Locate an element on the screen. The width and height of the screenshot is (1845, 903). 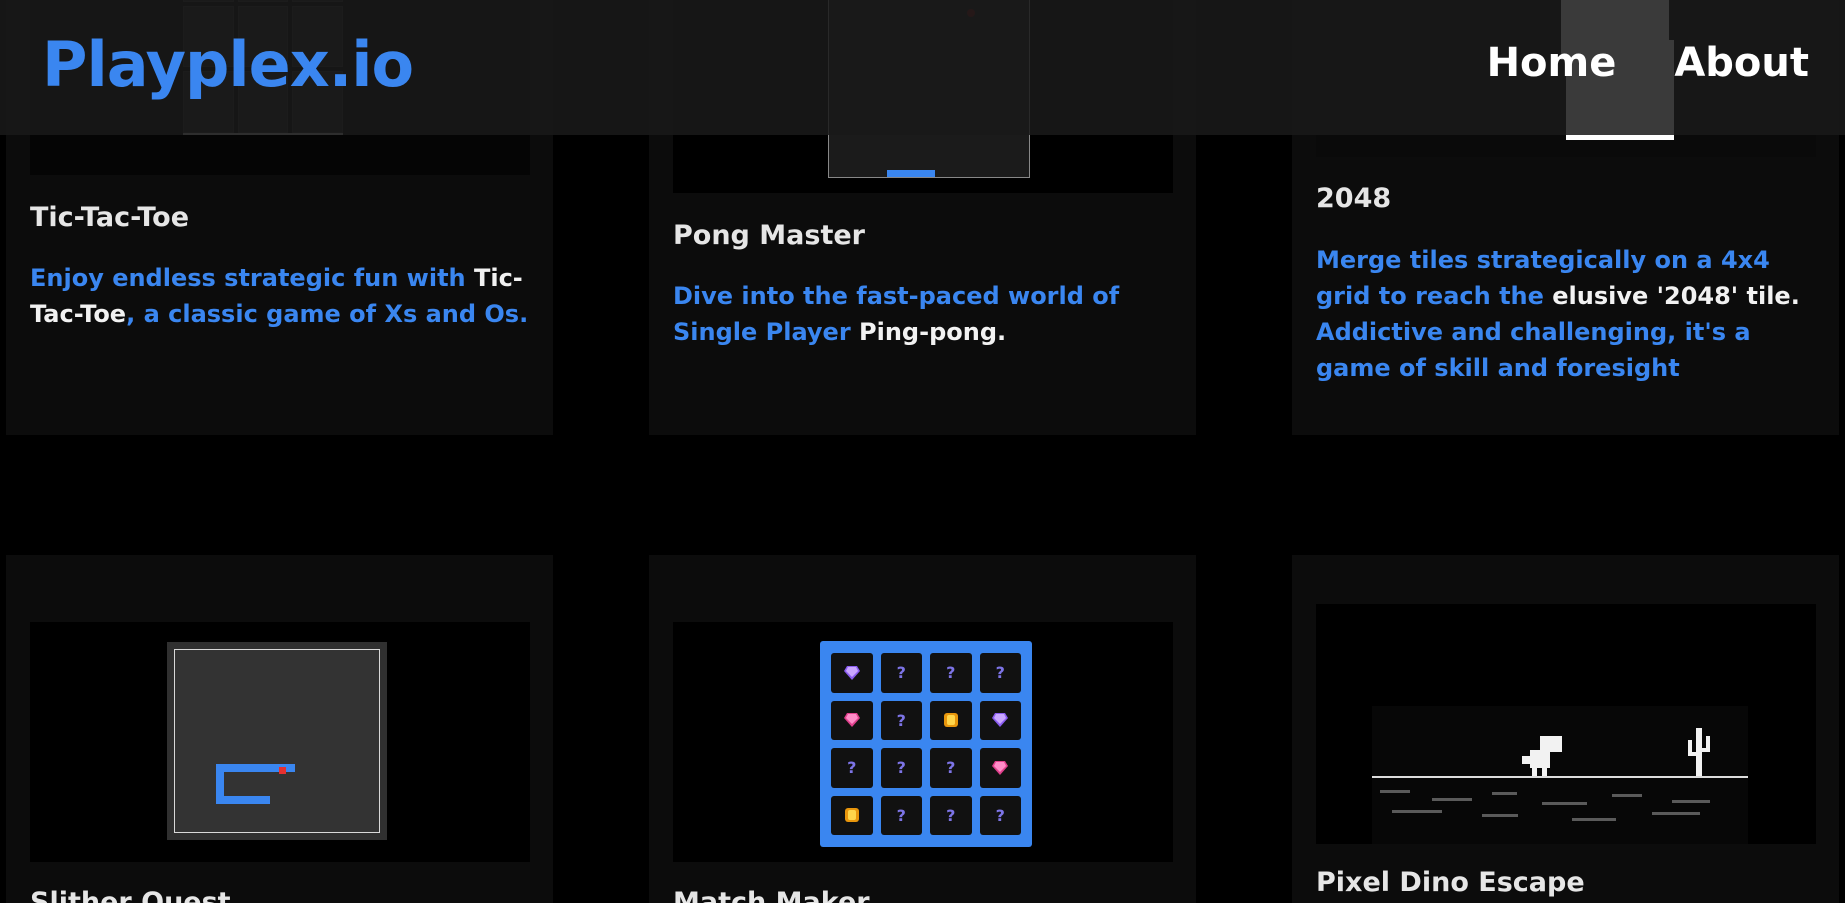
game-title: Pong Master is located at coordinates (769, 235).